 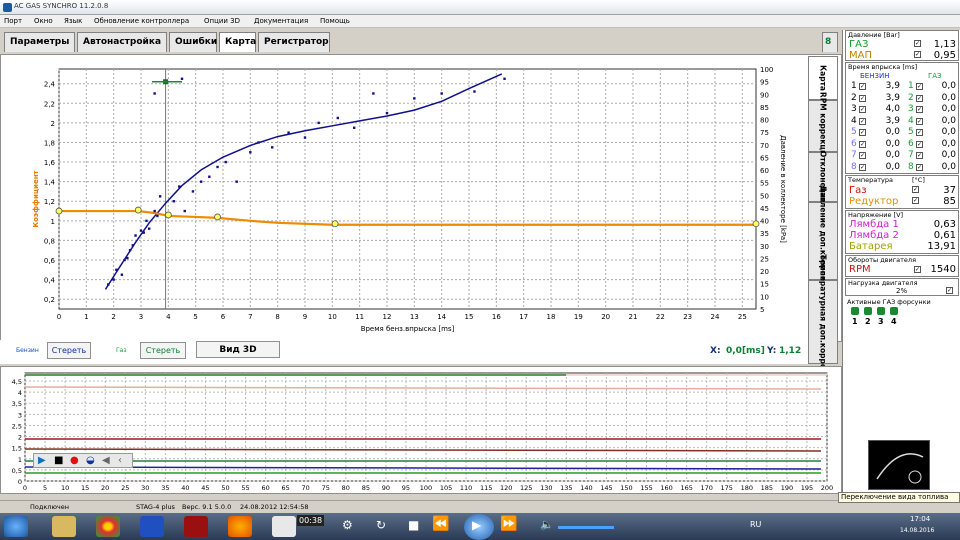 What do you see at coordinates (163, 350) in the screenshot?
I see `clear-gas-button: Стереть` at bounding box center [163, 350].